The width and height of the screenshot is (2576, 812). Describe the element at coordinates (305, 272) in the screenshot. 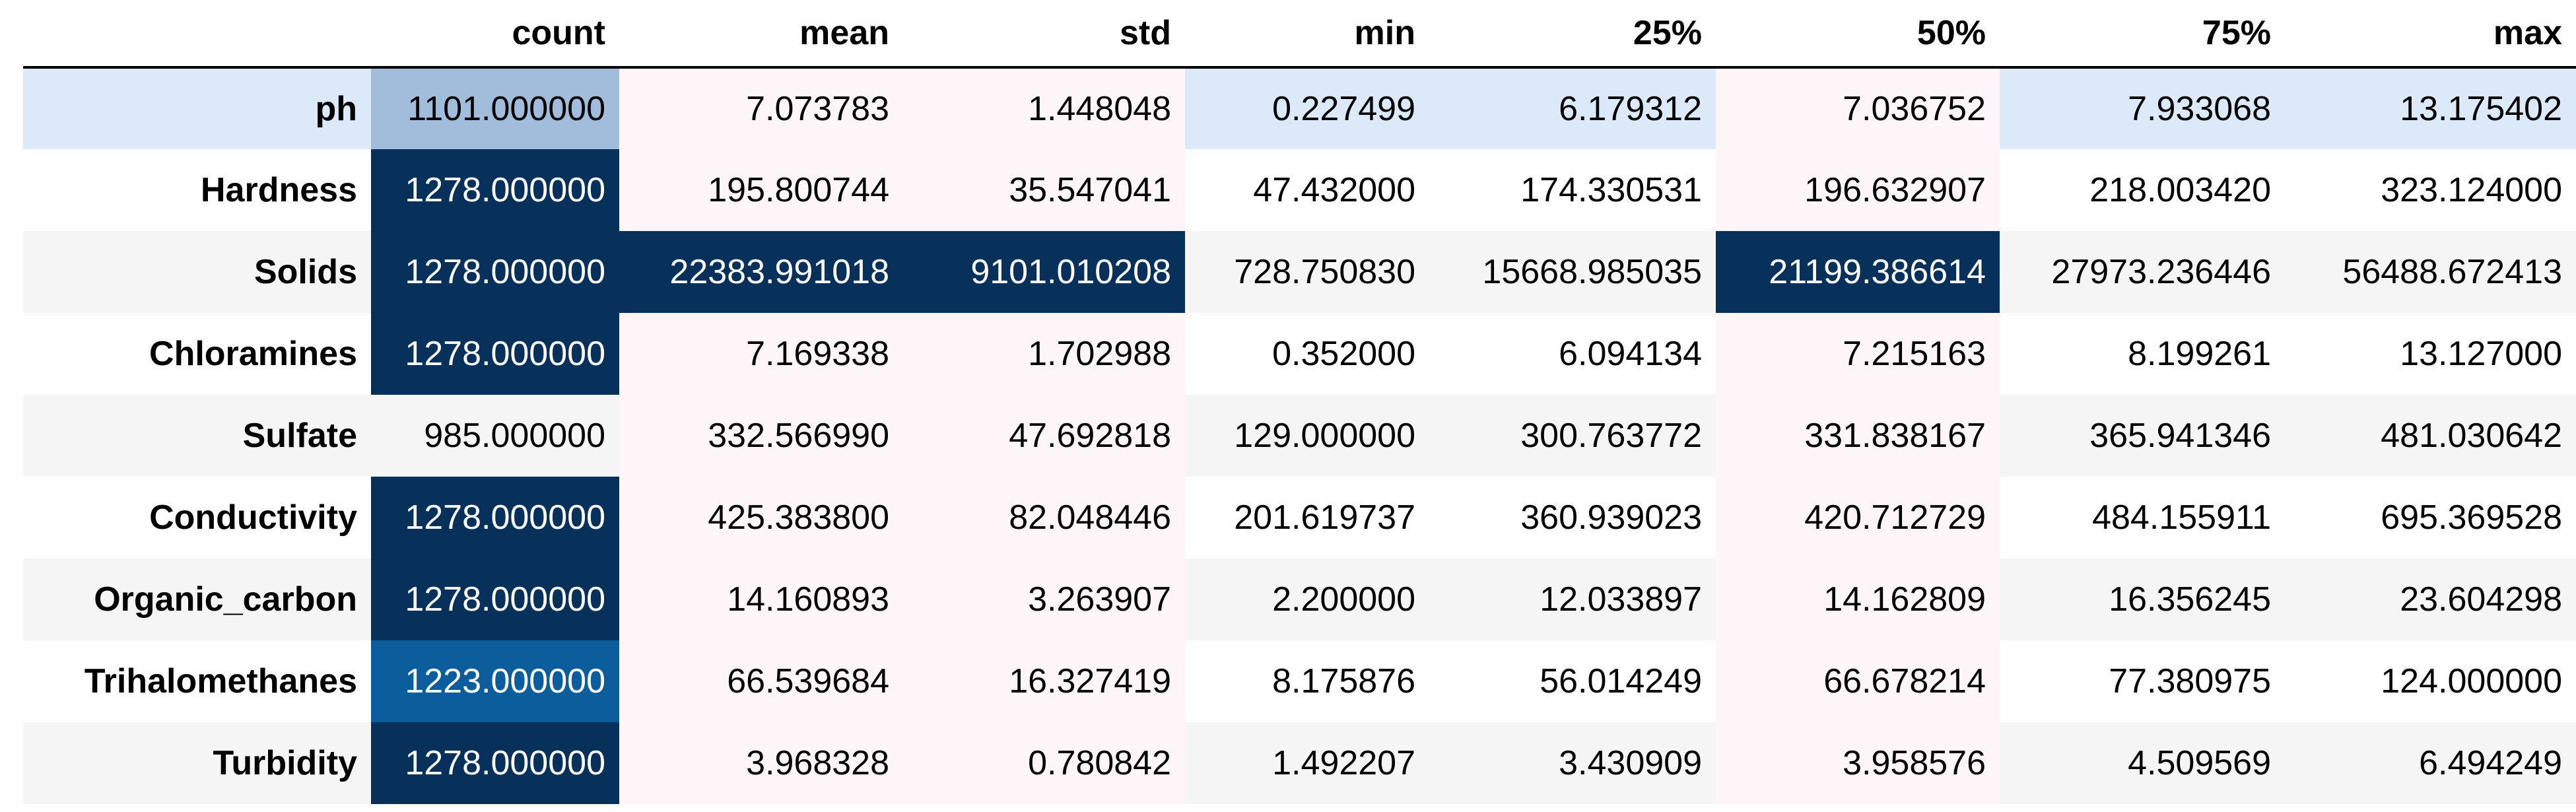

I see `row-label: Solids` at that location.